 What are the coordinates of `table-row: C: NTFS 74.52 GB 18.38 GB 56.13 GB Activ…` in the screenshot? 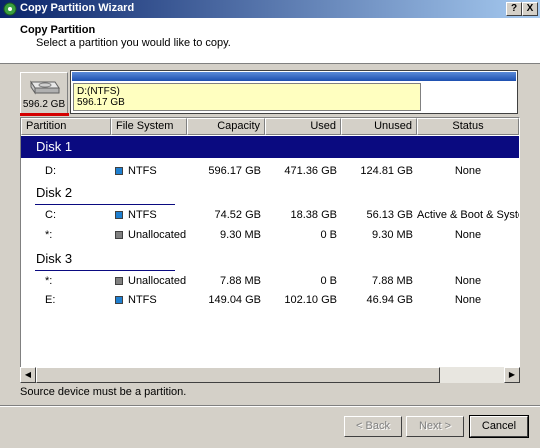 It's located at (270, 215).